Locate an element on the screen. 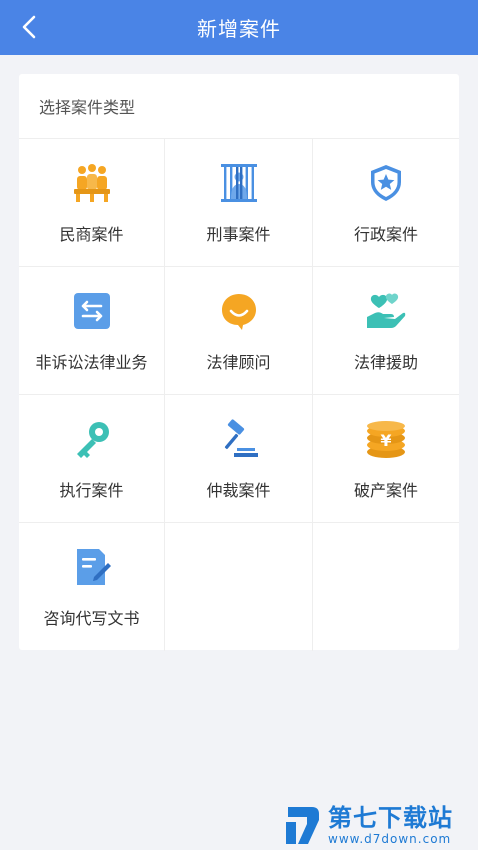  coin-stack-icon: ¥ is located at coordinates (386, 439).